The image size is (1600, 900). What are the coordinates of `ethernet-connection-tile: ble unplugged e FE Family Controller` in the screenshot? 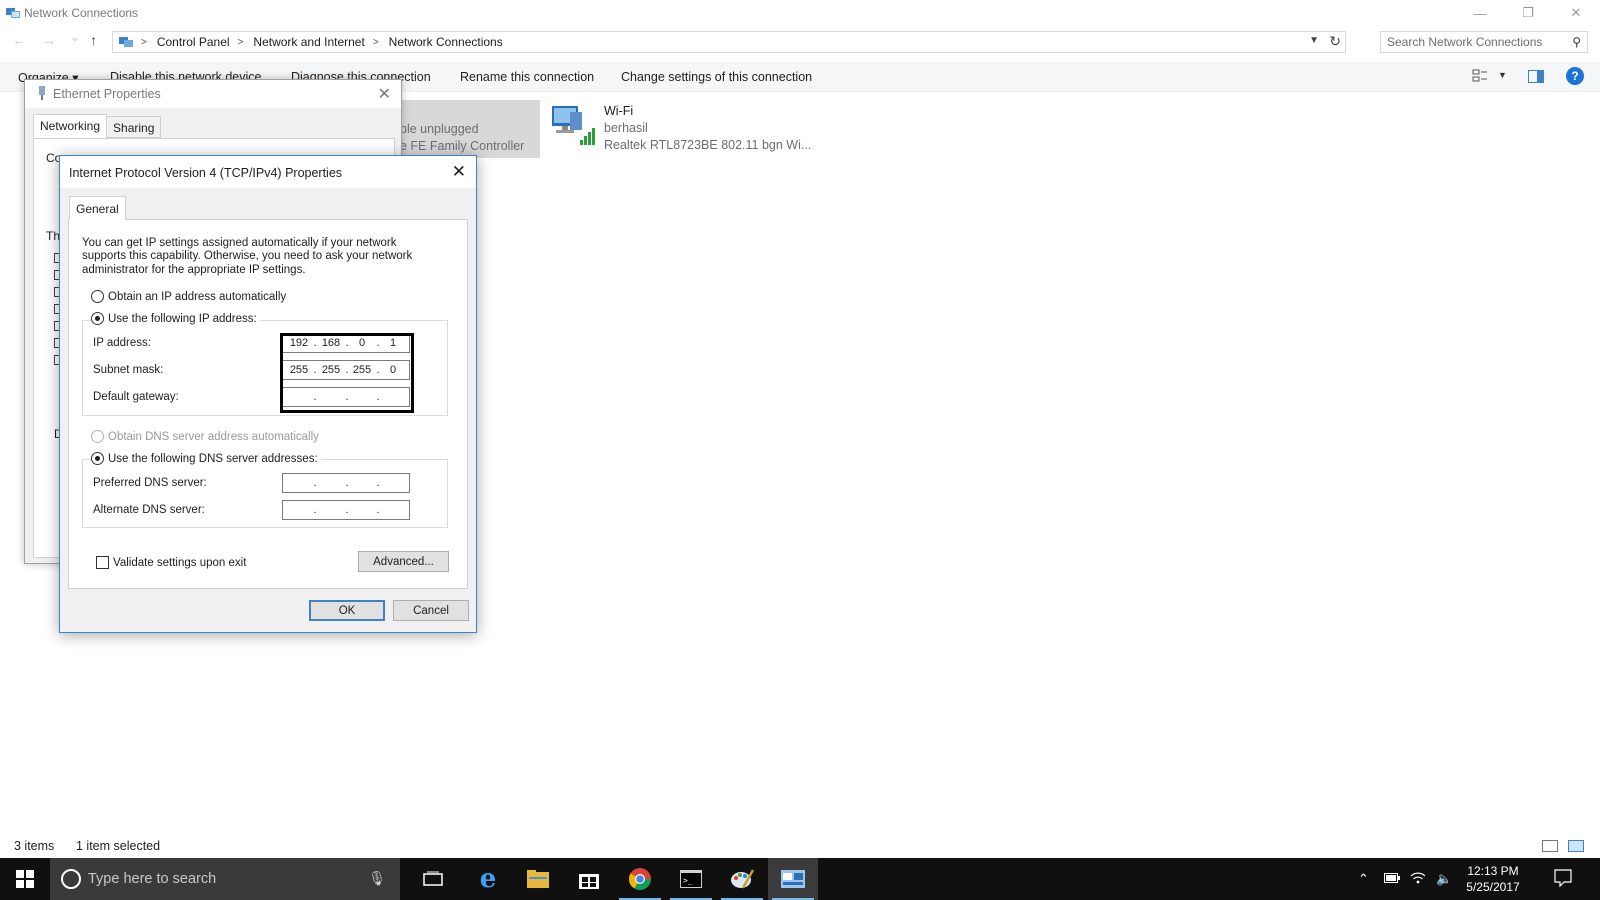 It's located at (470, 129).